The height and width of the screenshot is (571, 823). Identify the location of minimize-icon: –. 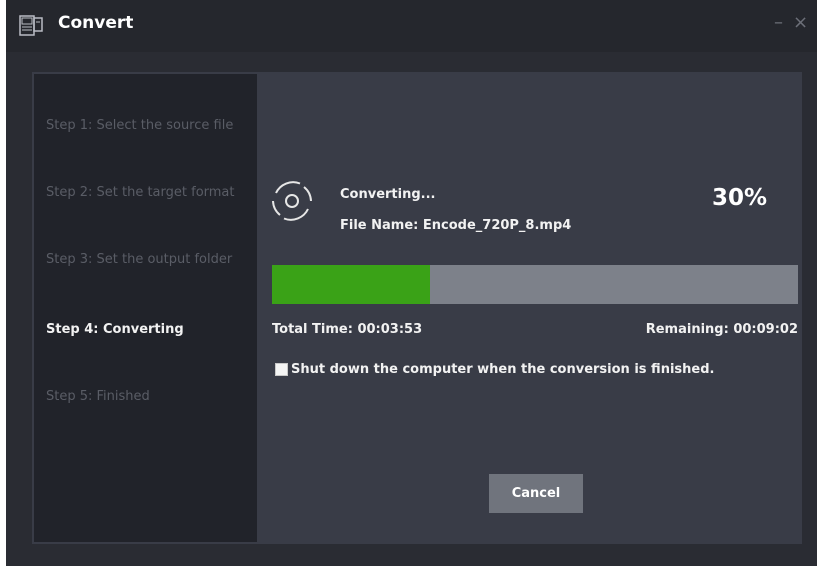
(778, 22).